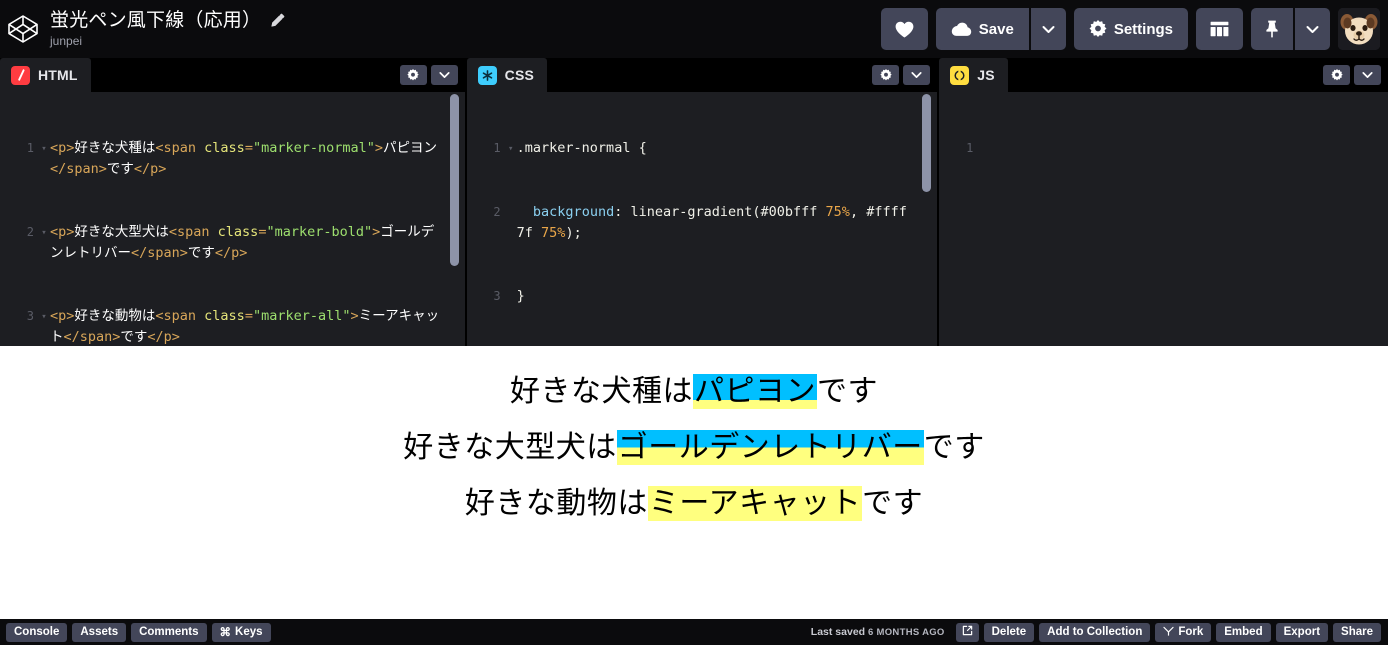  Describe the element at coordinates (906, 632) in the screenshot. I see `last-saved-ago: 6 MONTHS AGO` at that location.